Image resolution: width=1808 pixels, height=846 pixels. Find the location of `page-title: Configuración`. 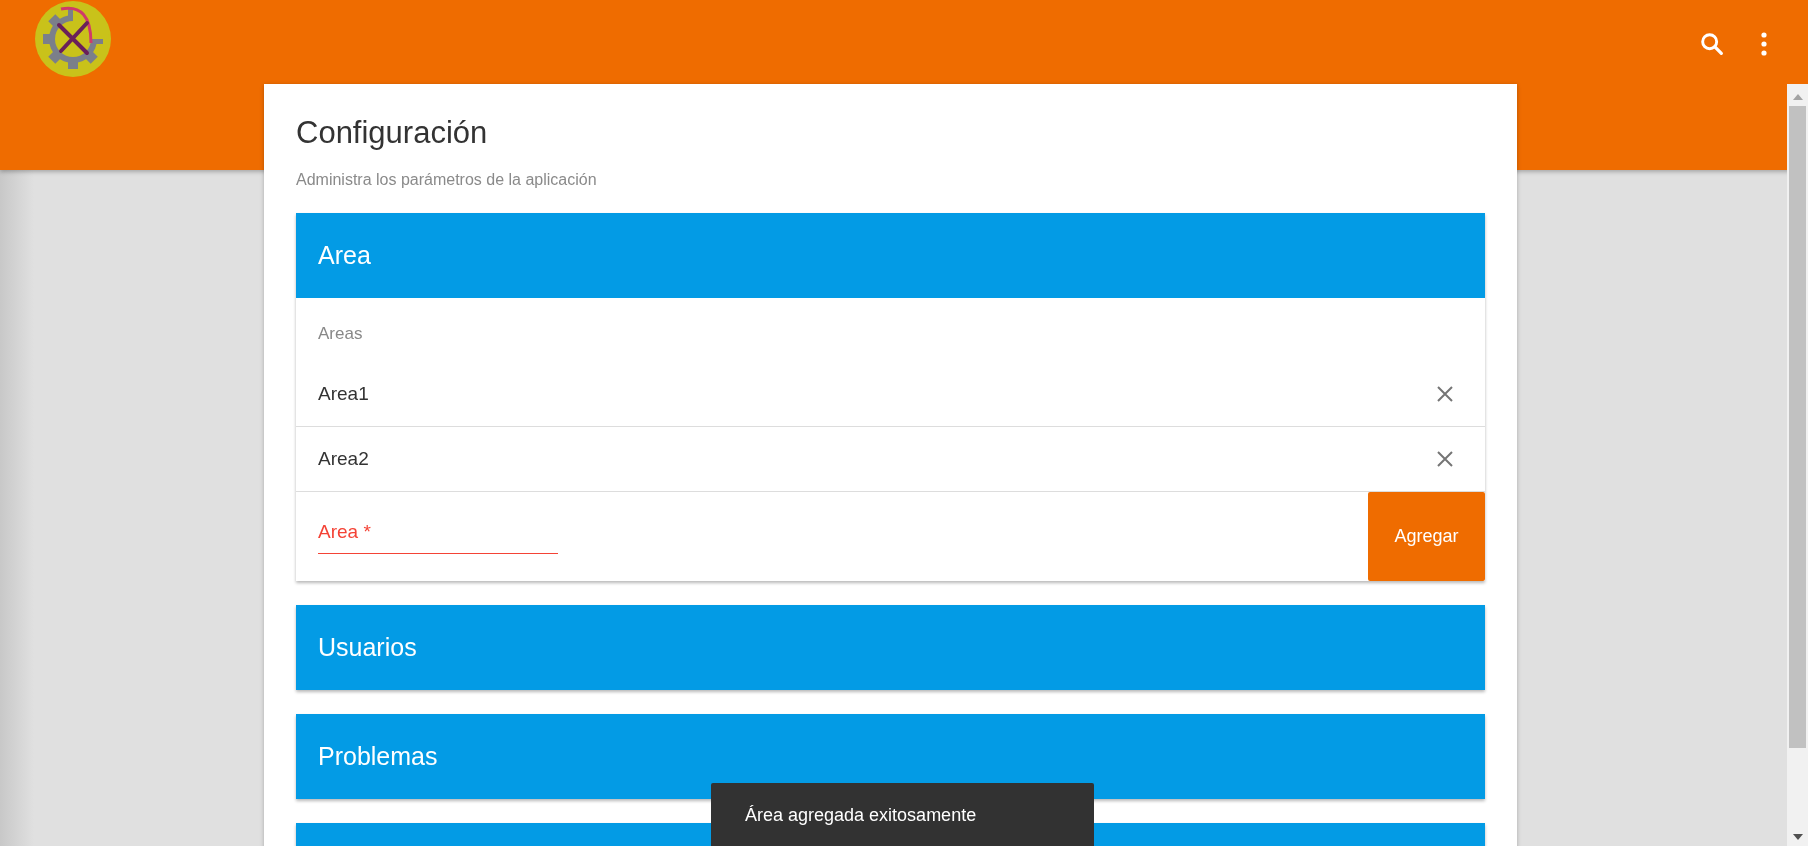

page-title: Configuración is located at coordinates (392, 132).